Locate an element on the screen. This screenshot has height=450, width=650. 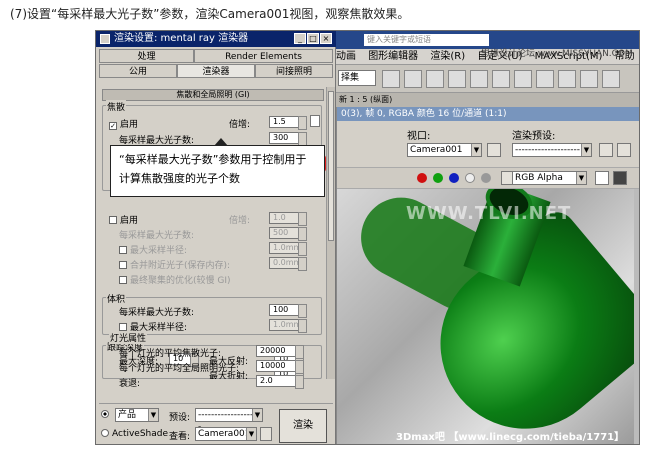
close-icon: × is located at coordinates (326, 38).